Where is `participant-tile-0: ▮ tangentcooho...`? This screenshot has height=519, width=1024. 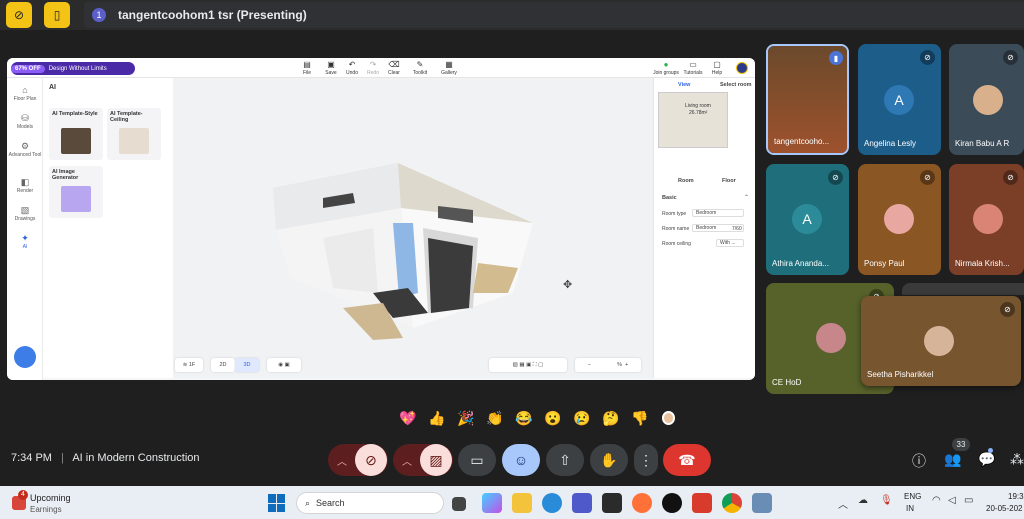 participant-tile-0: ▮ tangentcooho... is located at coordinates (807, 99).